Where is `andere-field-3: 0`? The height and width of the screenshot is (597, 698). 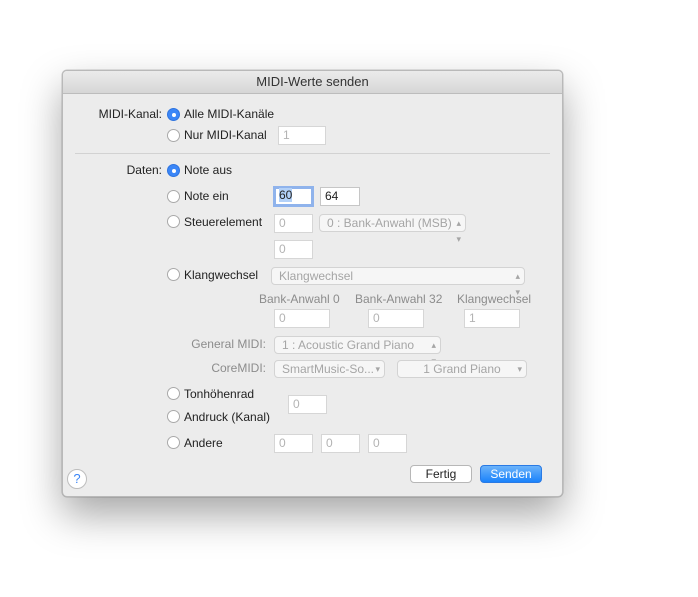
andere-field-3: 0 is located at coordinates (387, 443).